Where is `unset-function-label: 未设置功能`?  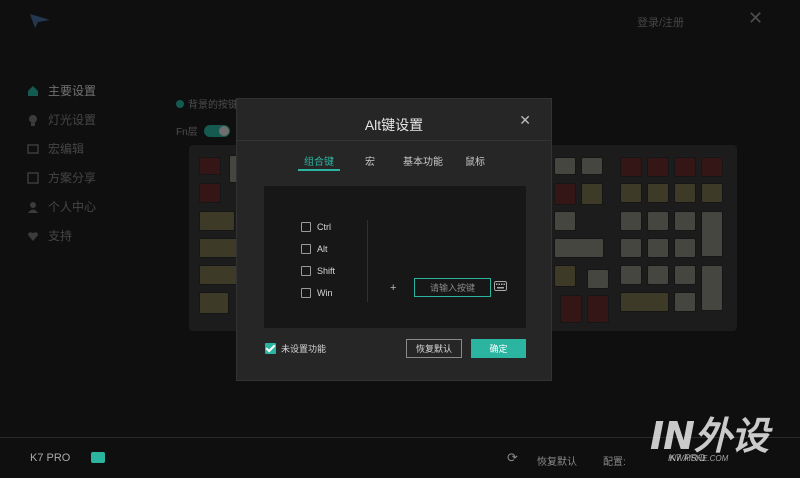
unset-function-label: 未设置功能 is located at coordinates (304, 349).